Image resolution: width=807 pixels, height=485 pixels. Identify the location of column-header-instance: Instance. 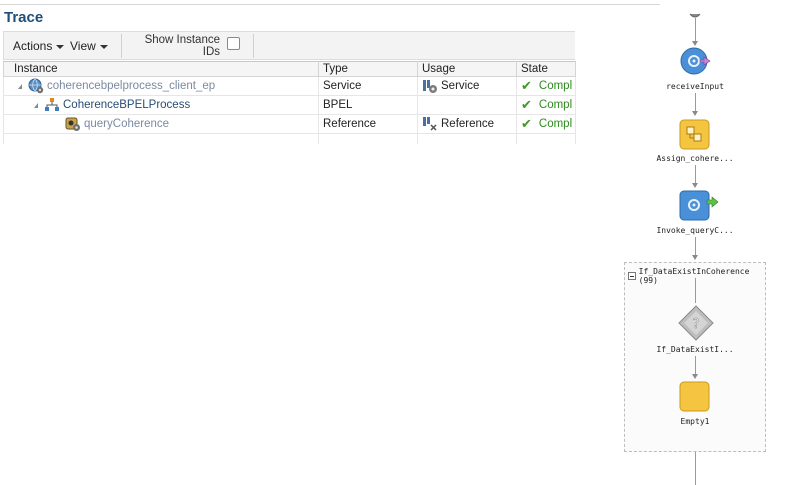
(161, 69).